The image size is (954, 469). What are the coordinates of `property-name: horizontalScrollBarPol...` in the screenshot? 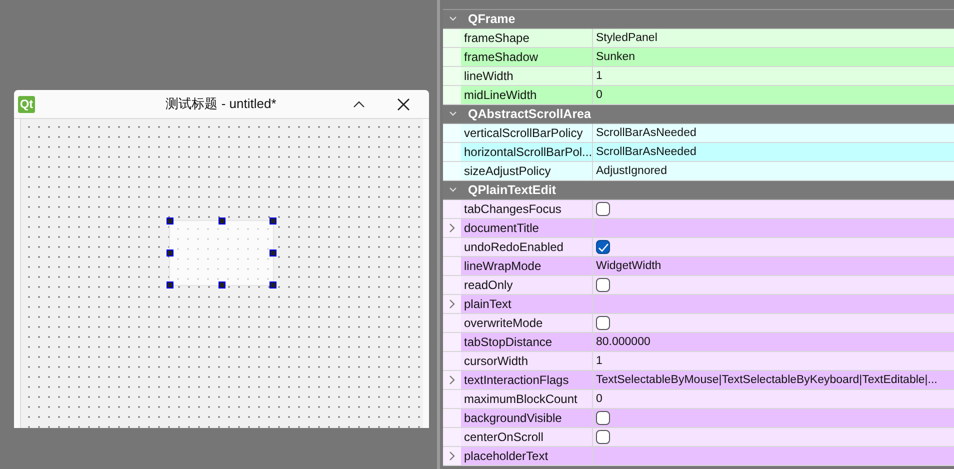 It's located at (527, 152).